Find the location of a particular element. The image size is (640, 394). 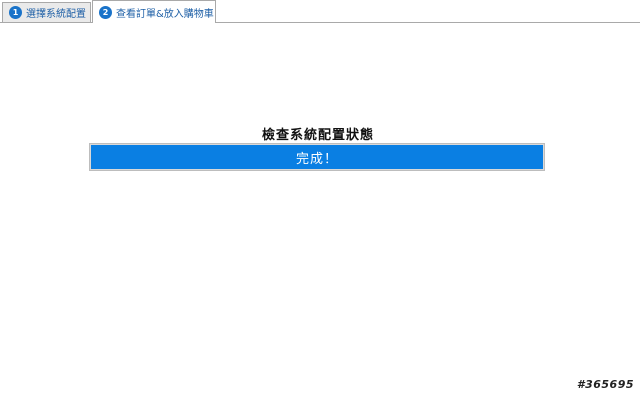

status-message: 完成！ is located at coordinates (316, 159).